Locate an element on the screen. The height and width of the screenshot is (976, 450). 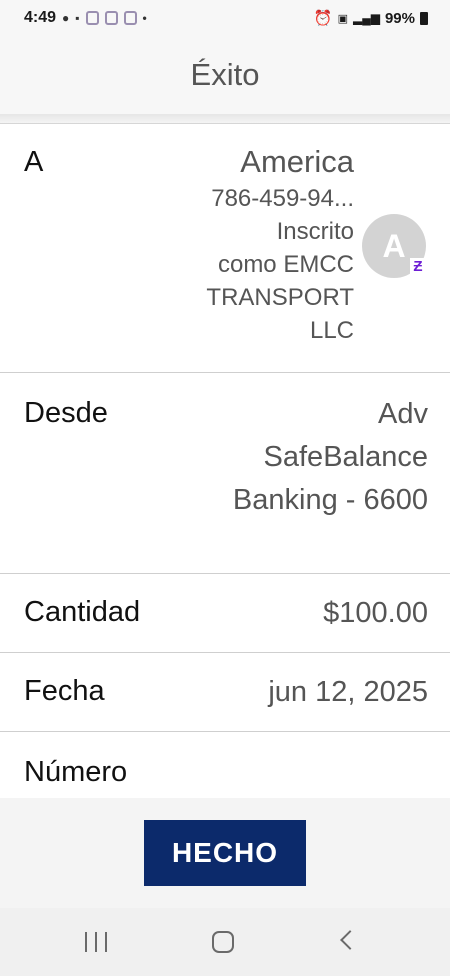
from-account-line-1: Adv is located at coordinates (403, 414).